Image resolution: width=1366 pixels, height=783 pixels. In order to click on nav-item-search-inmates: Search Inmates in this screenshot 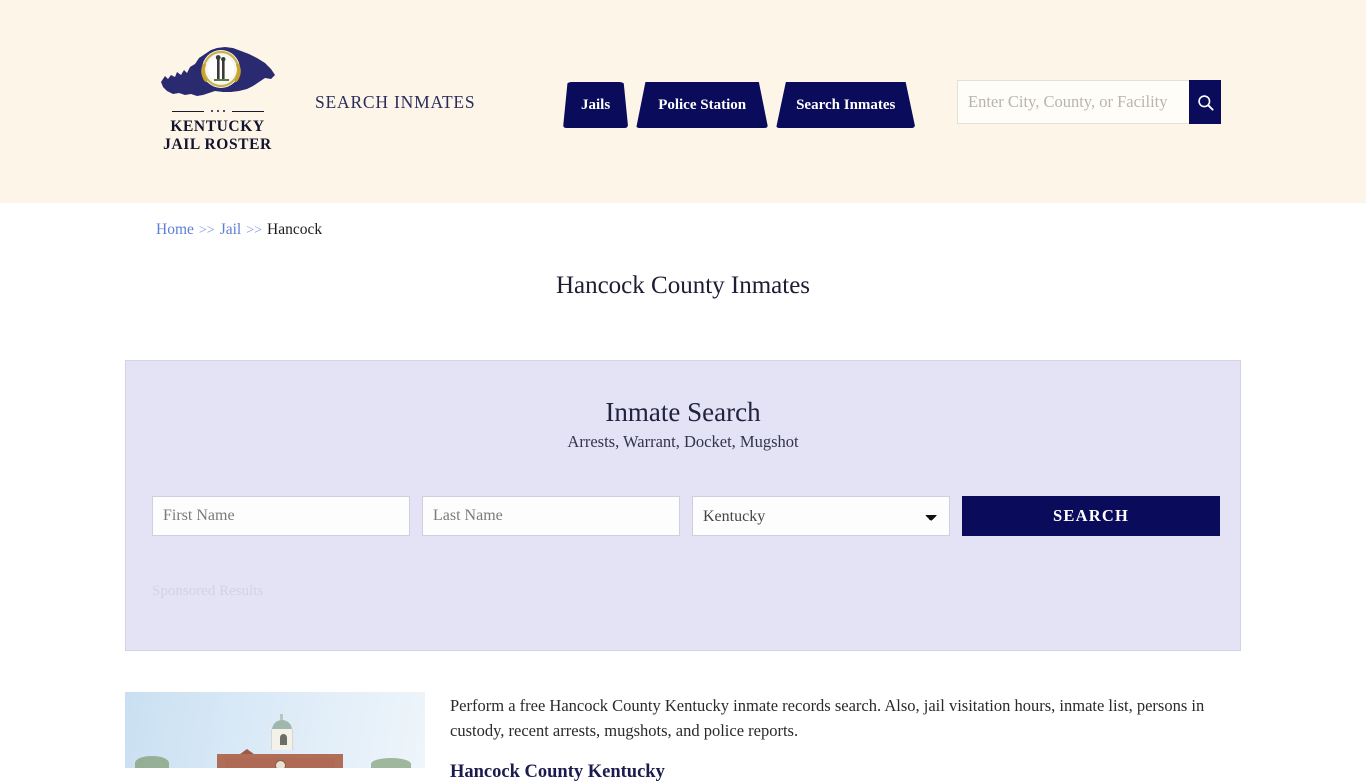, I will do `click(846, 105)`.